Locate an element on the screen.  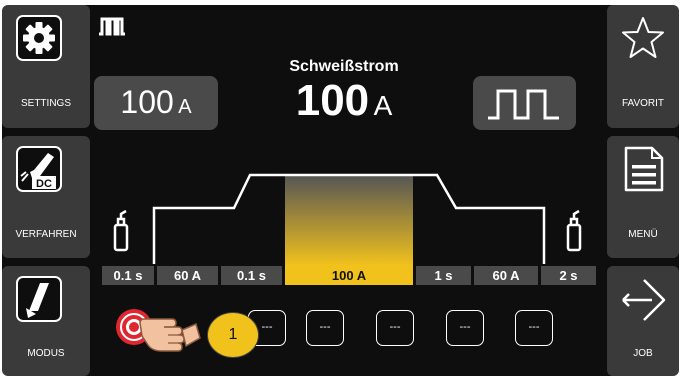
menu-document-icon is located at coordinates (644, 169).